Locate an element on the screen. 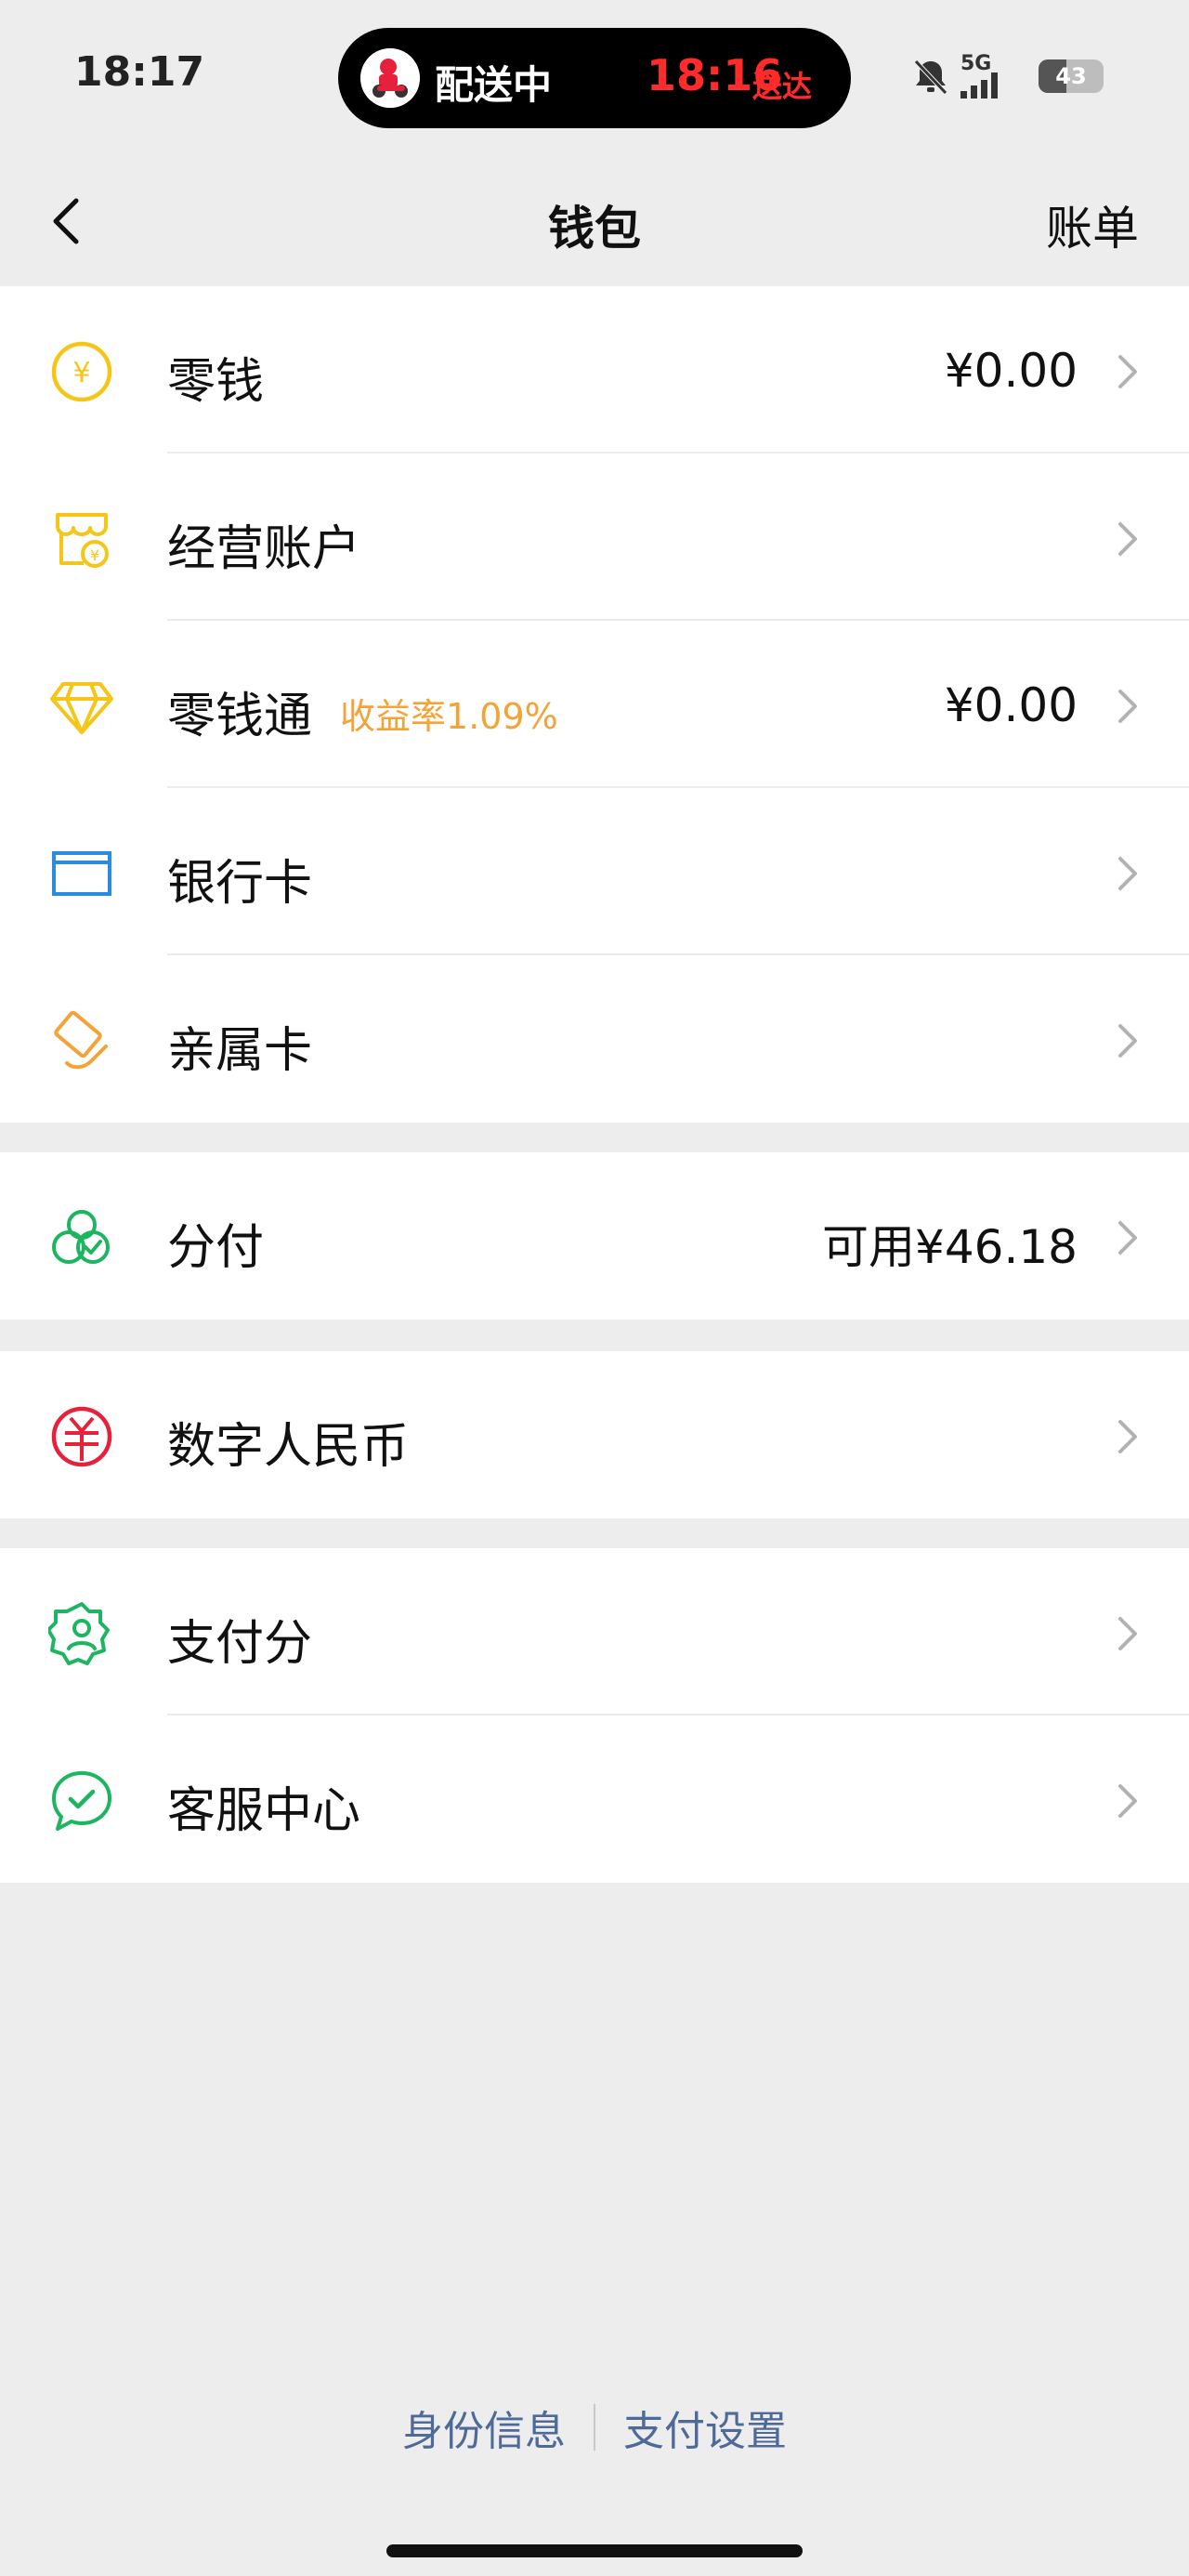 Image resolution: width=1189 pixels, height=2576 pixels. row-label: 零钱 is located at coordinates (216, 382).